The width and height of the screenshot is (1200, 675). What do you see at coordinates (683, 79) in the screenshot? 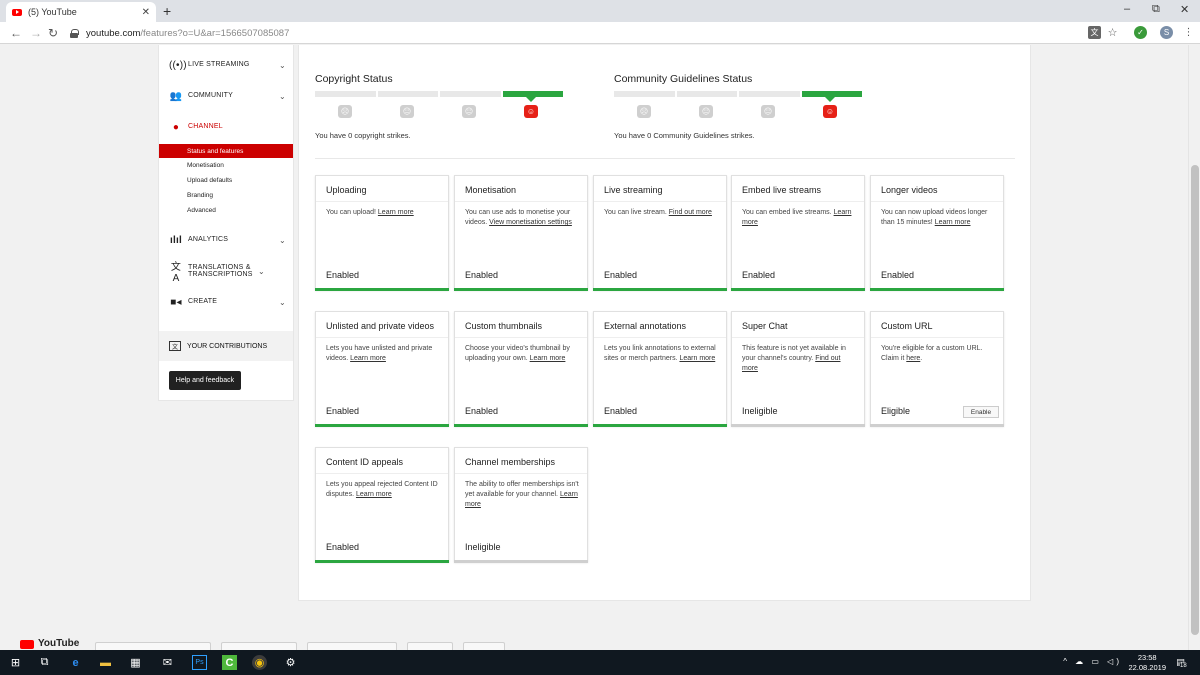
I see `community-status-title: Community Guidelines Status` at bounding box center [683, 79].